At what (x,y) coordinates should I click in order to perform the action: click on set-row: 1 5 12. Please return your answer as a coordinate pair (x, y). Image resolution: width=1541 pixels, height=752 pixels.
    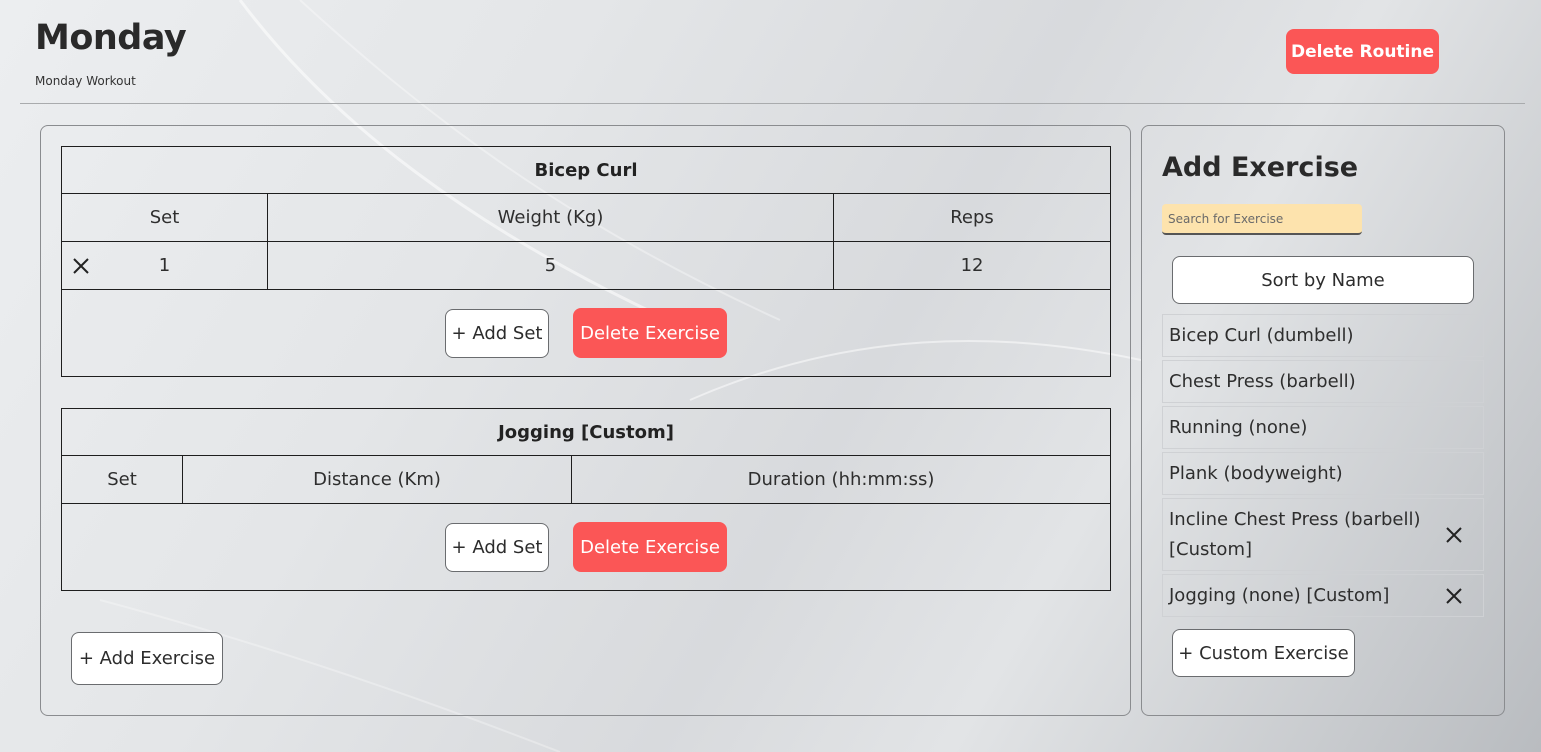
    Looking at the image, I should click on (586, 265).